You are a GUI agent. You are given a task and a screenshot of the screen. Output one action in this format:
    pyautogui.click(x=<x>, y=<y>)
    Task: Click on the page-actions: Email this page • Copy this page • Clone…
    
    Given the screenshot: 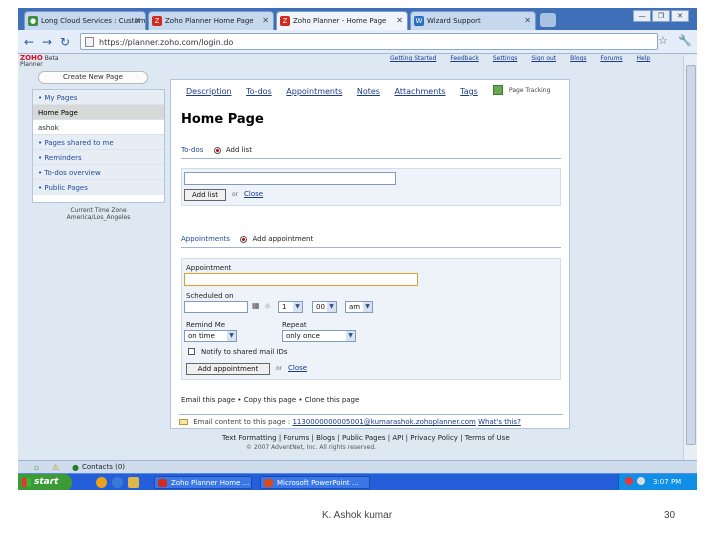 What is the action you would take?
    pyautogui.click(x=270, y=400)
    